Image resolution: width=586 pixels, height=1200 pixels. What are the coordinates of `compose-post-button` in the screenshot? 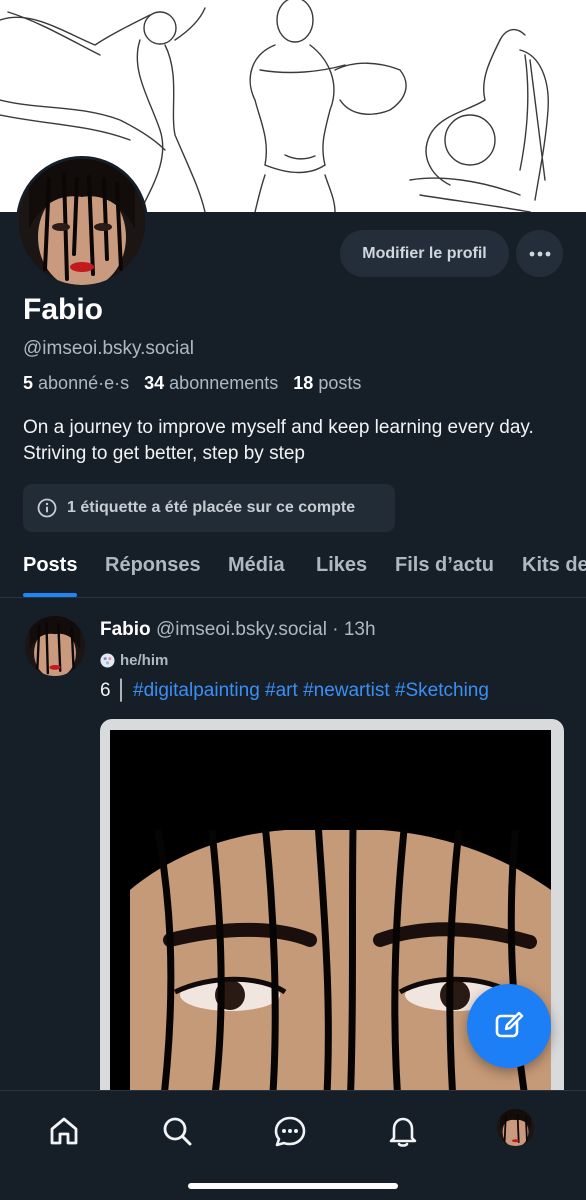 It's located at (509, 1026).